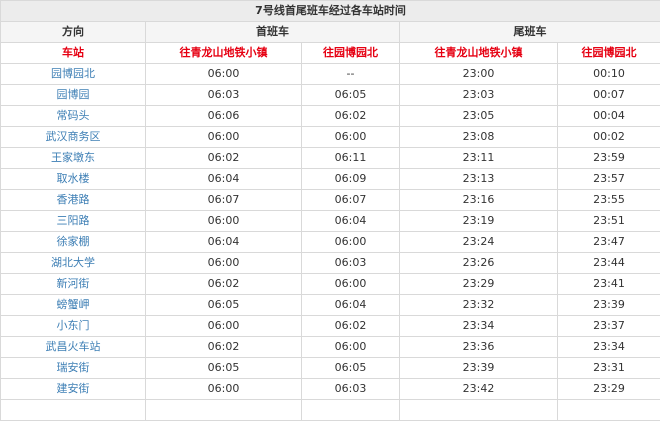 The image size is (660, 421). Describe the element at coordinates (609, 200) in the screenshot. I see `last-train-yuanboyuanbei-time: 23:55` at that location.